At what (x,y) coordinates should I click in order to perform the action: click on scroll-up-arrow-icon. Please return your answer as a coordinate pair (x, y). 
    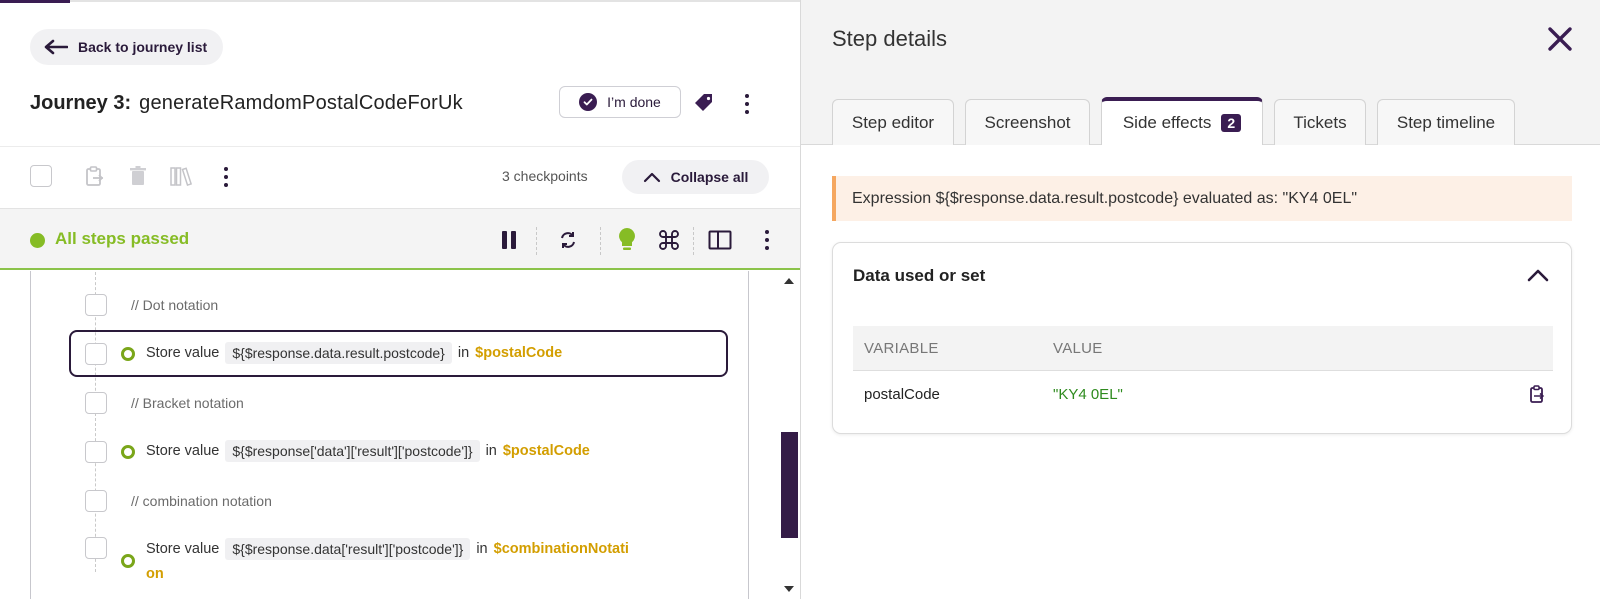
    Looking at the image, I should click on (789, 281).